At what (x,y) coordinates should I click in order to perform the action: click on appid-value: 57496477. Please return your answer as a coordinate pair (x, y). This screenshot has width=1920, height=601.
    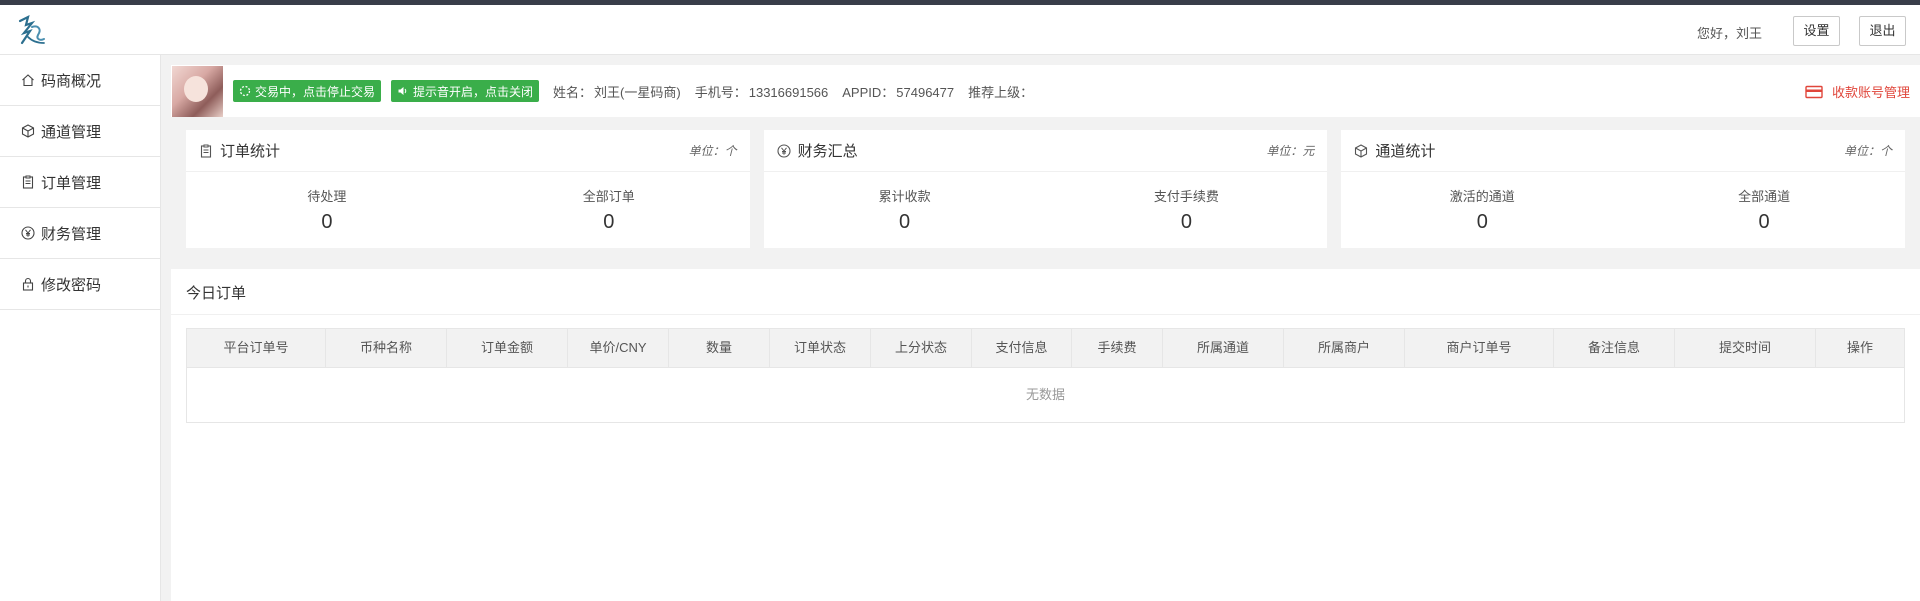
    Looking at the image, I should click on (925, 92).